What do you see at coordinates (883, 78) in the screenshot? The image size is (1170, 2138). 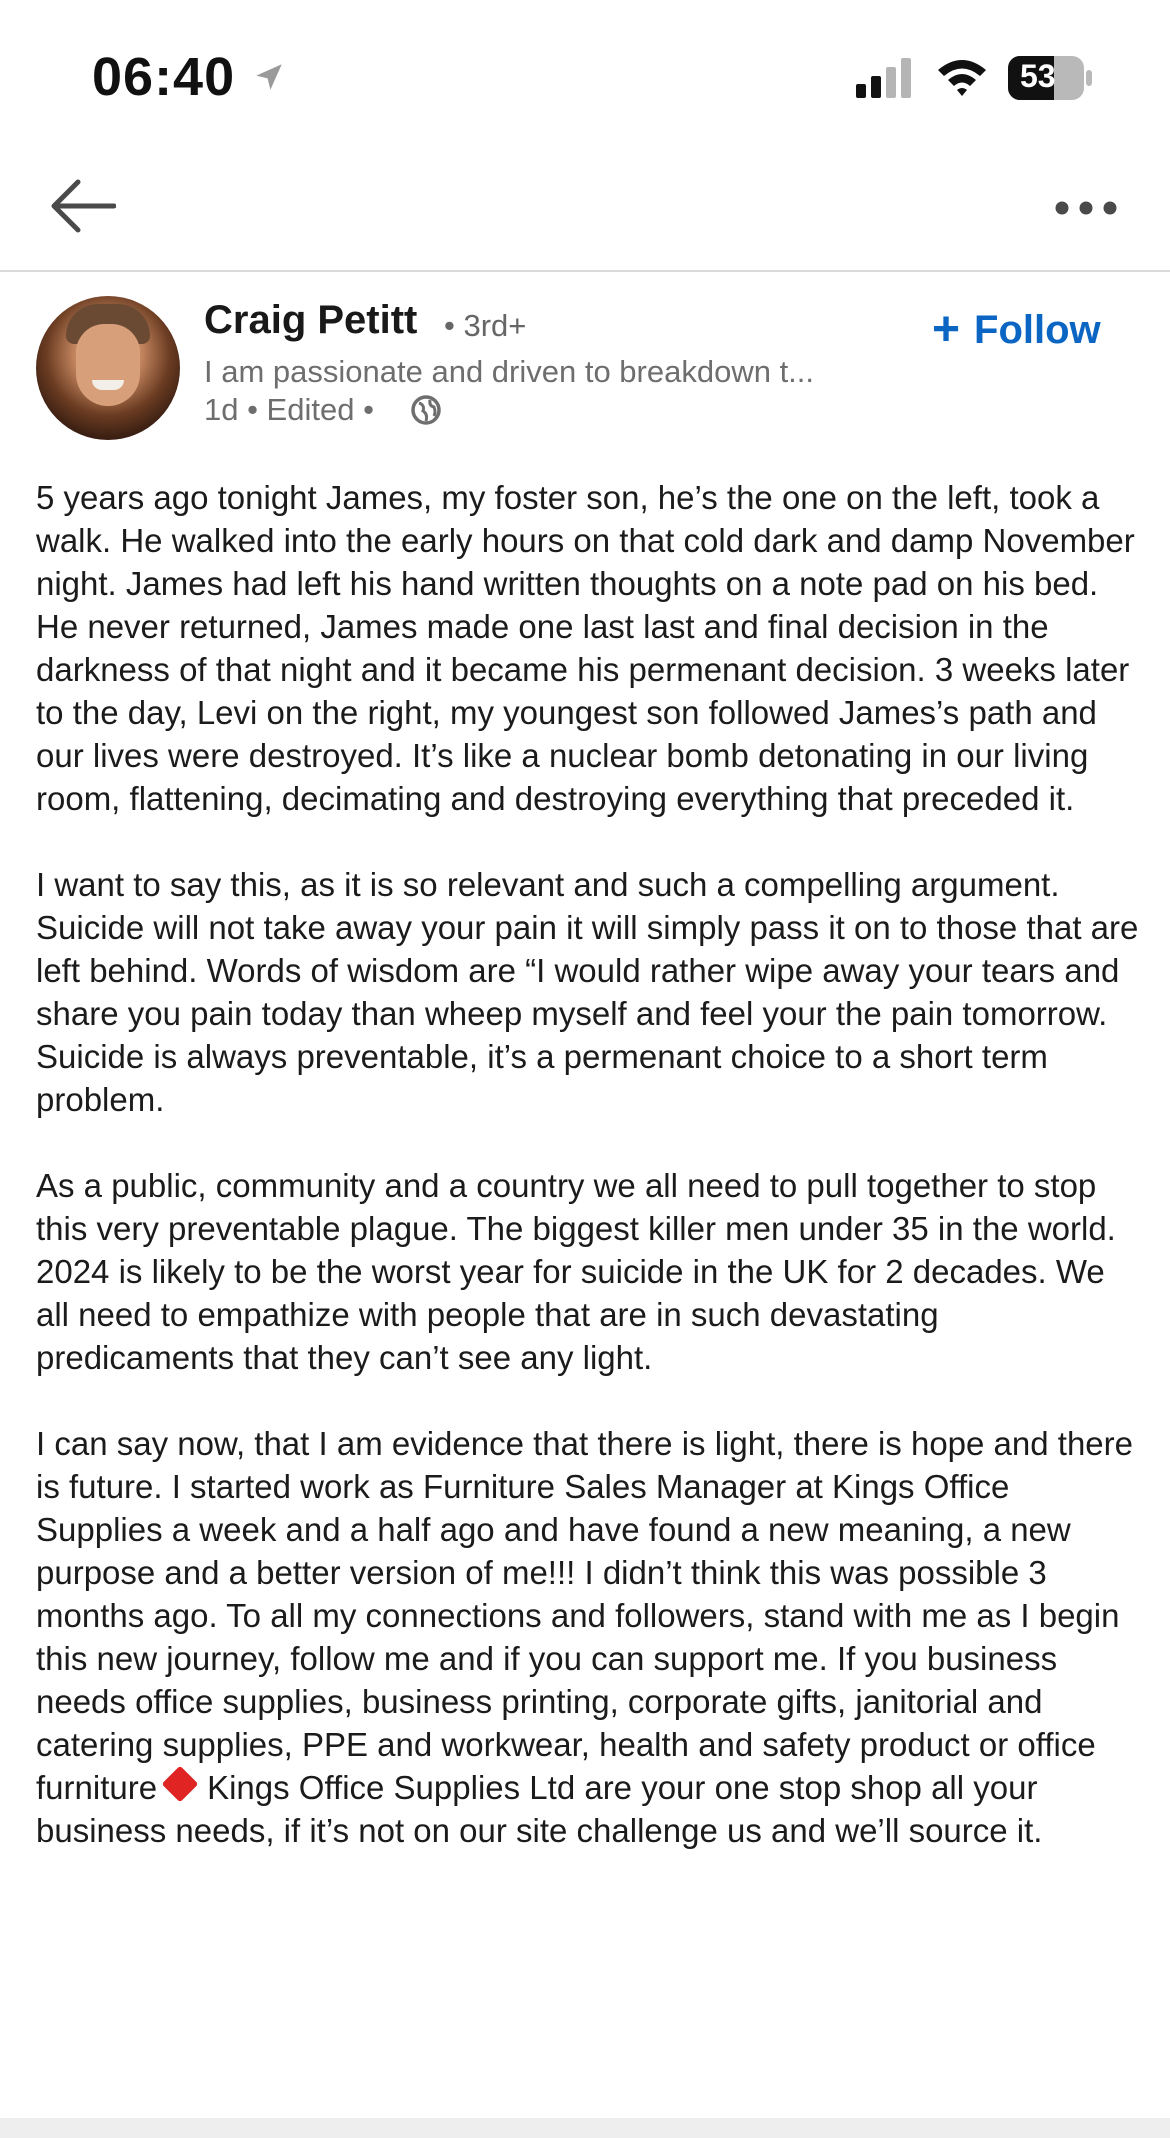 I see `cellular-signal-icon` at bounding box center [883, 78].